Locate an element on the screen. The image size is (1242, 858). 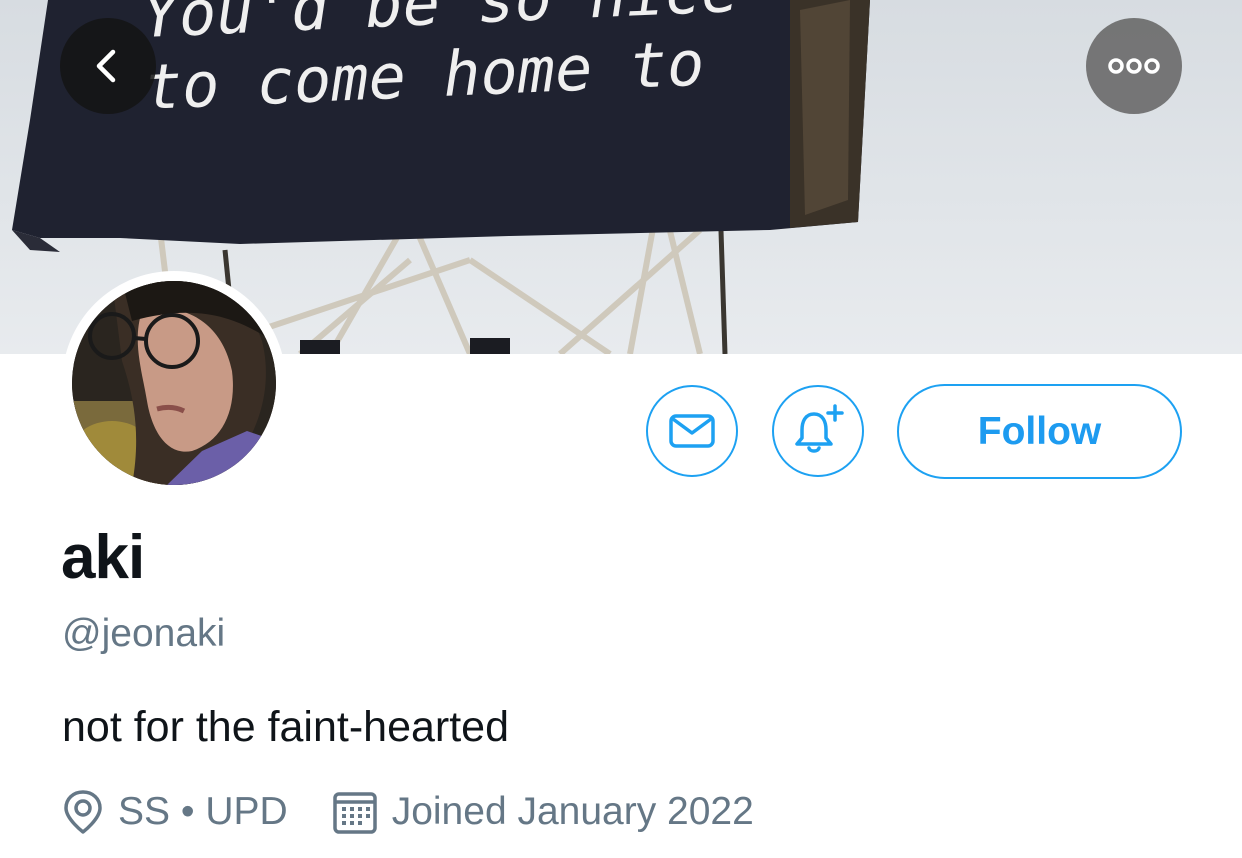
joined-date-text: Joined January 2022 is located at coordinates (572, 811).